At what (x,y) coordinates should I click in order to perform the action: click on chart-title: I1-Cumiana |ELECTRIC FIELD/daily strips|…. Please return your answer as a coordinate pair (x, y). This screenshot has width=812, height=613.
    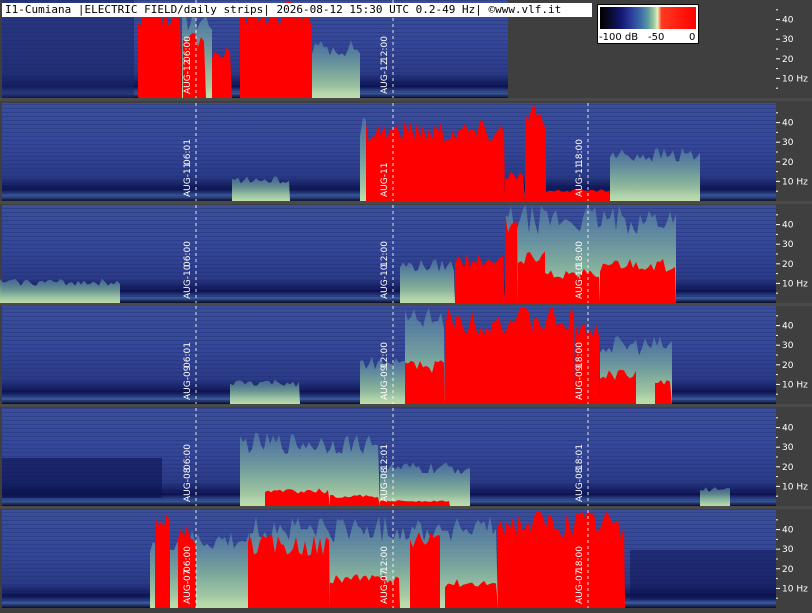
    Looking at the image, I should click on (297, 10).